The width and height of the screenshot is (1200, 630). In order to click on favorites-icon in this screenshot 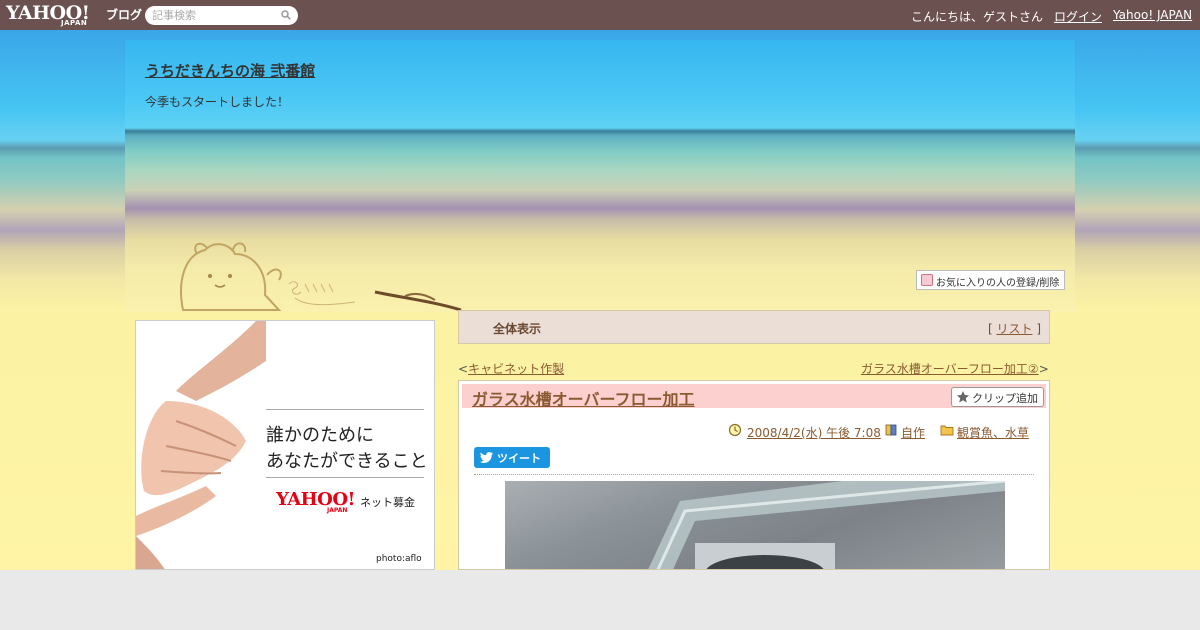, I will do `click(927, 280)`.